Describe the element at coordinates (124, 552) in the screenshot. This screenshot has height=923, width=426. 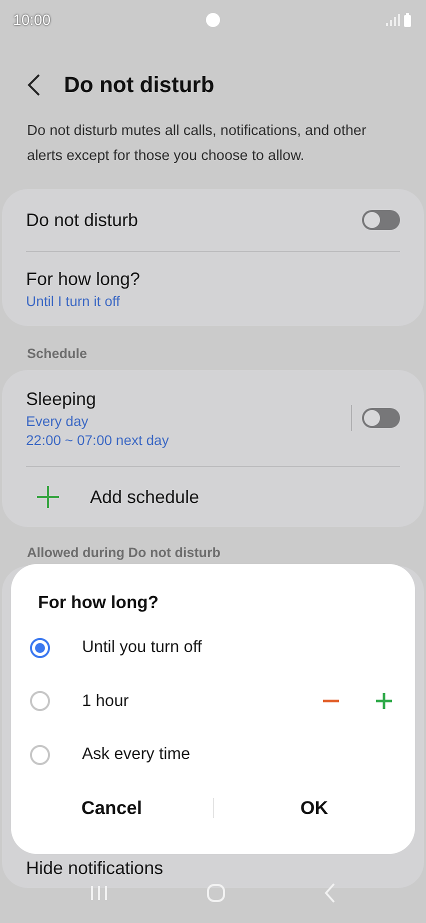
I see `section-header: Allowed during Do not disturb` at that location.